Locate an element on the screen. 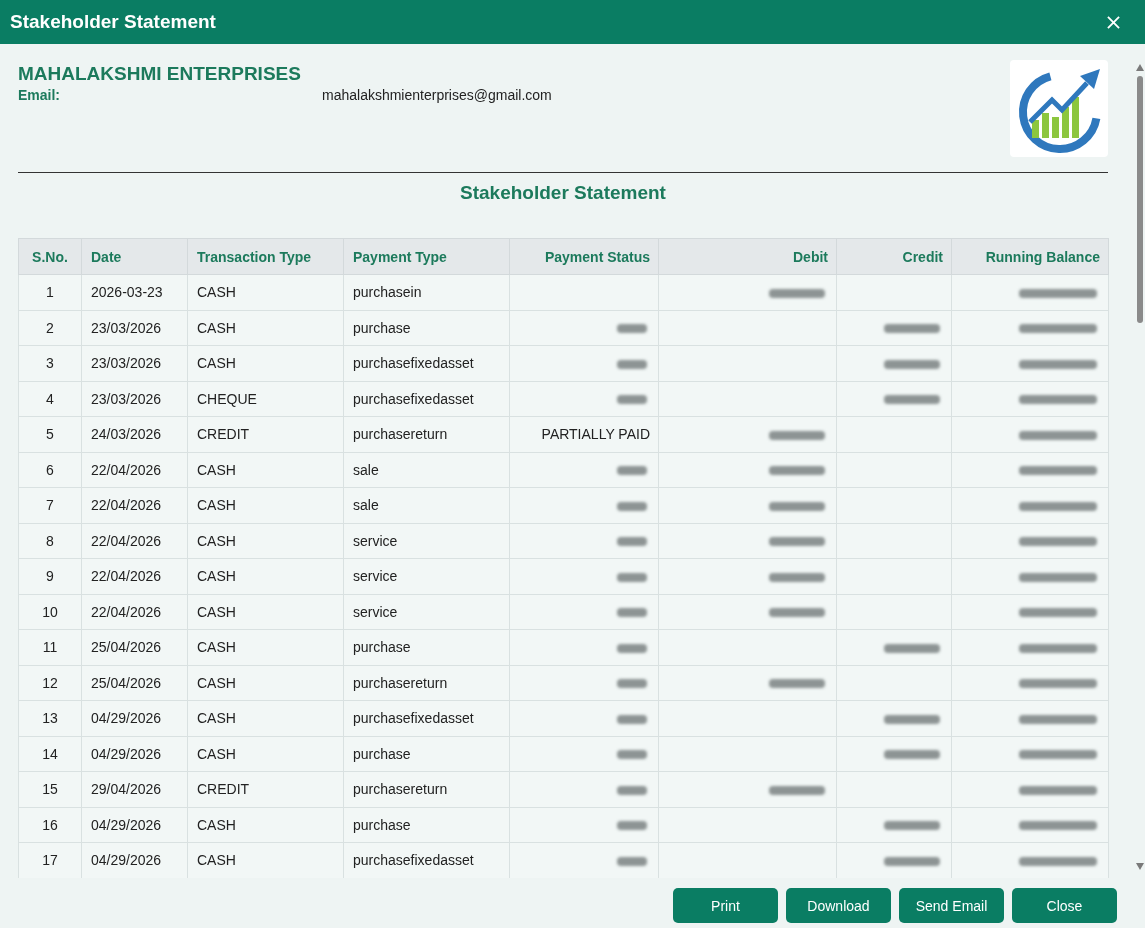  column-header: S.No. is located at coordinates (50, 256).